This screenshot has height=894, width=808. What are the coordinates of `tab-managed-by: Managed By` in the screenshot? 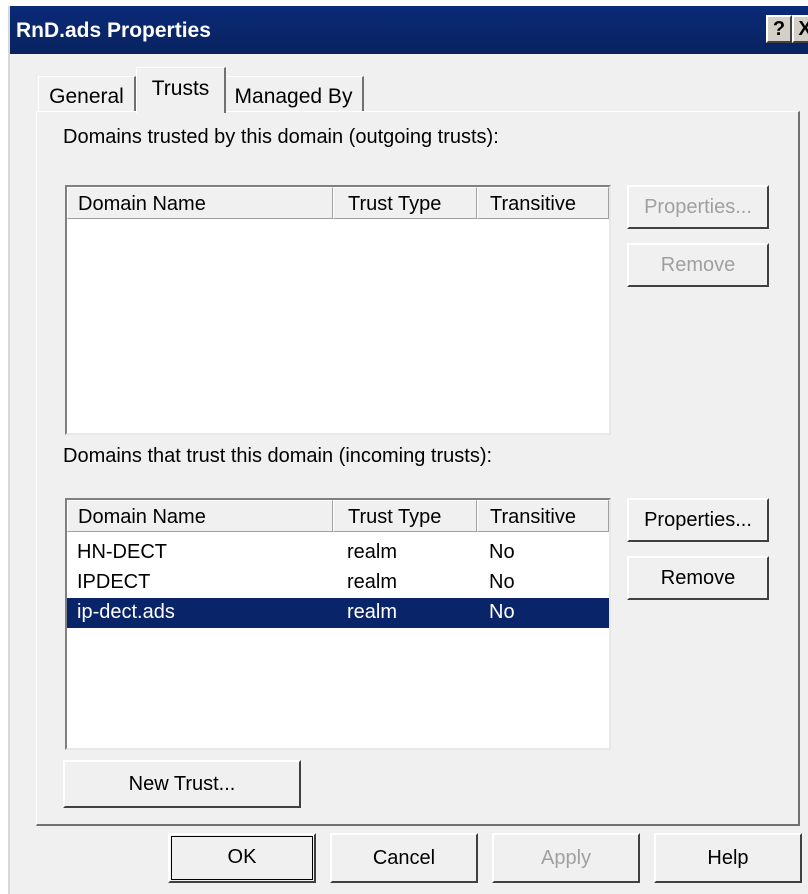 It's located at (294, 94).